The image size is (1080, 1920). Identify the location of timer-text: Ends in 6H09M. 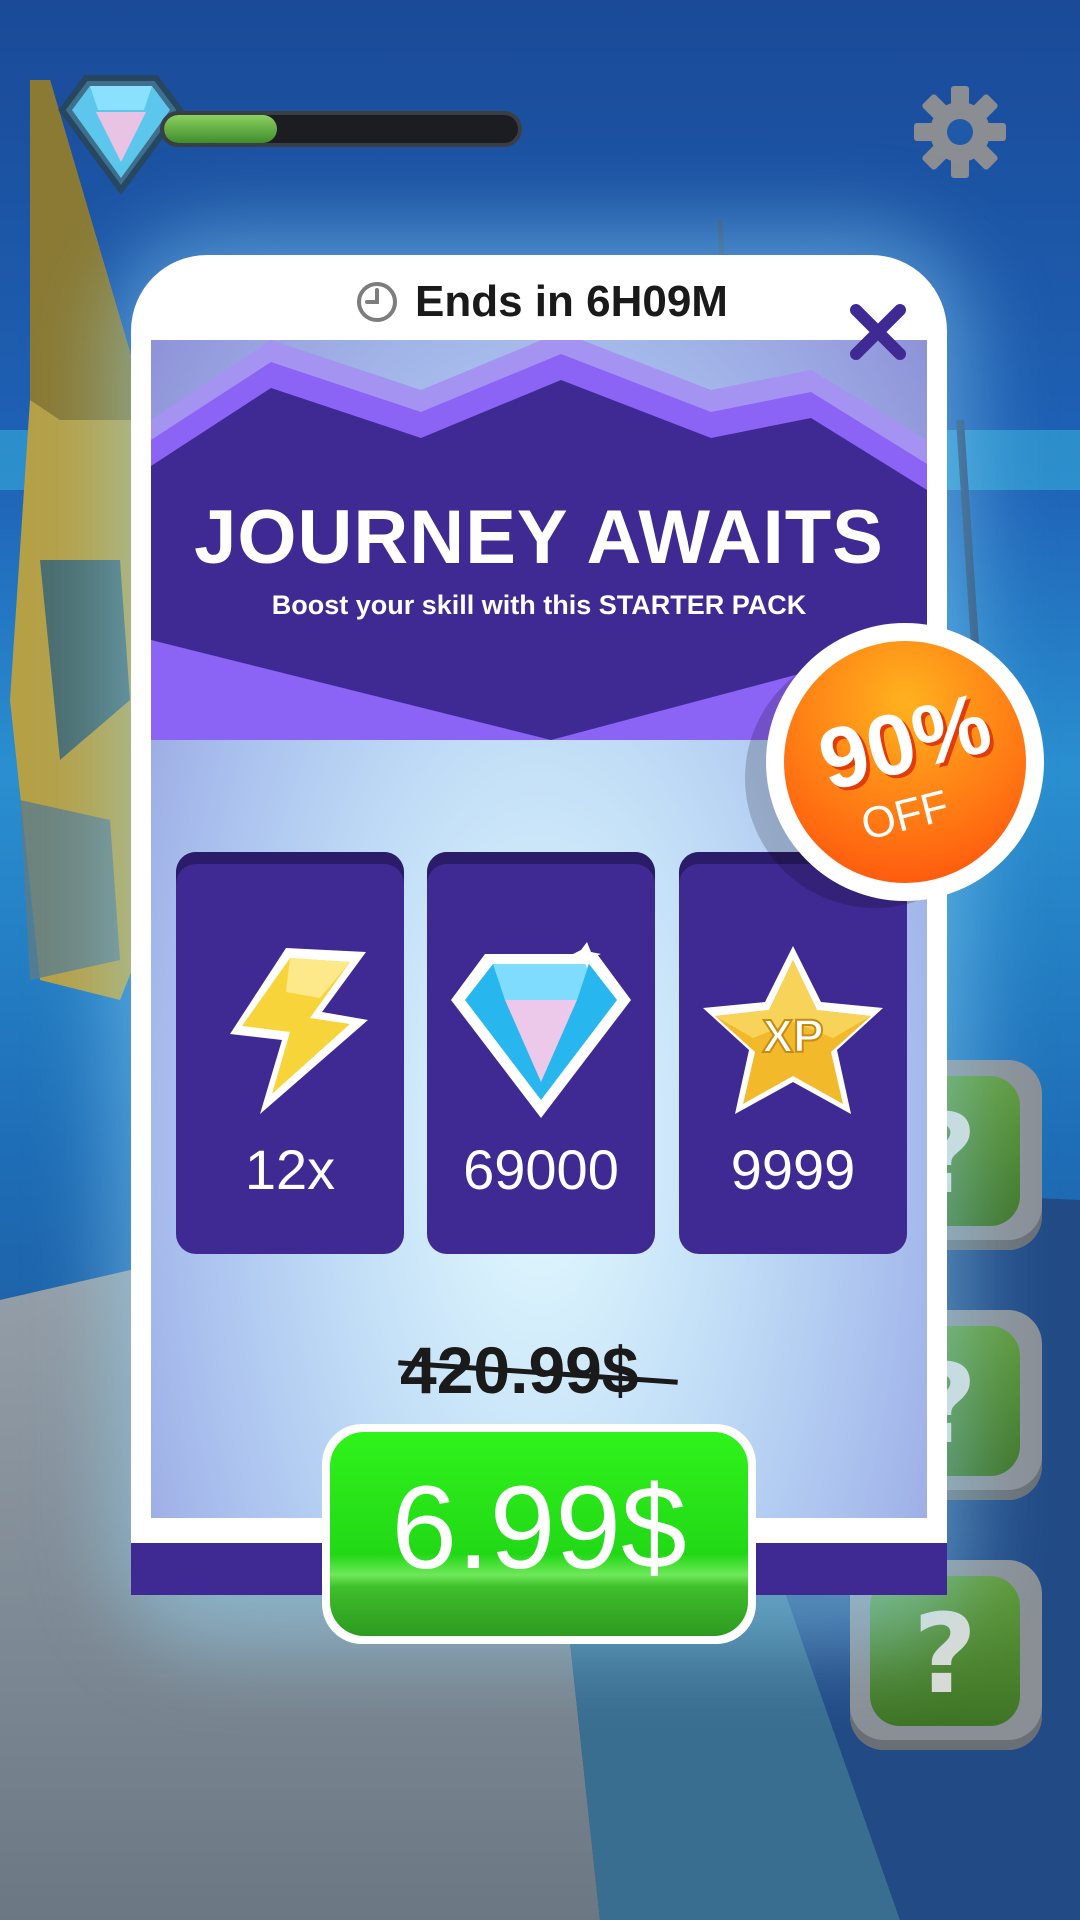
(571, 301).